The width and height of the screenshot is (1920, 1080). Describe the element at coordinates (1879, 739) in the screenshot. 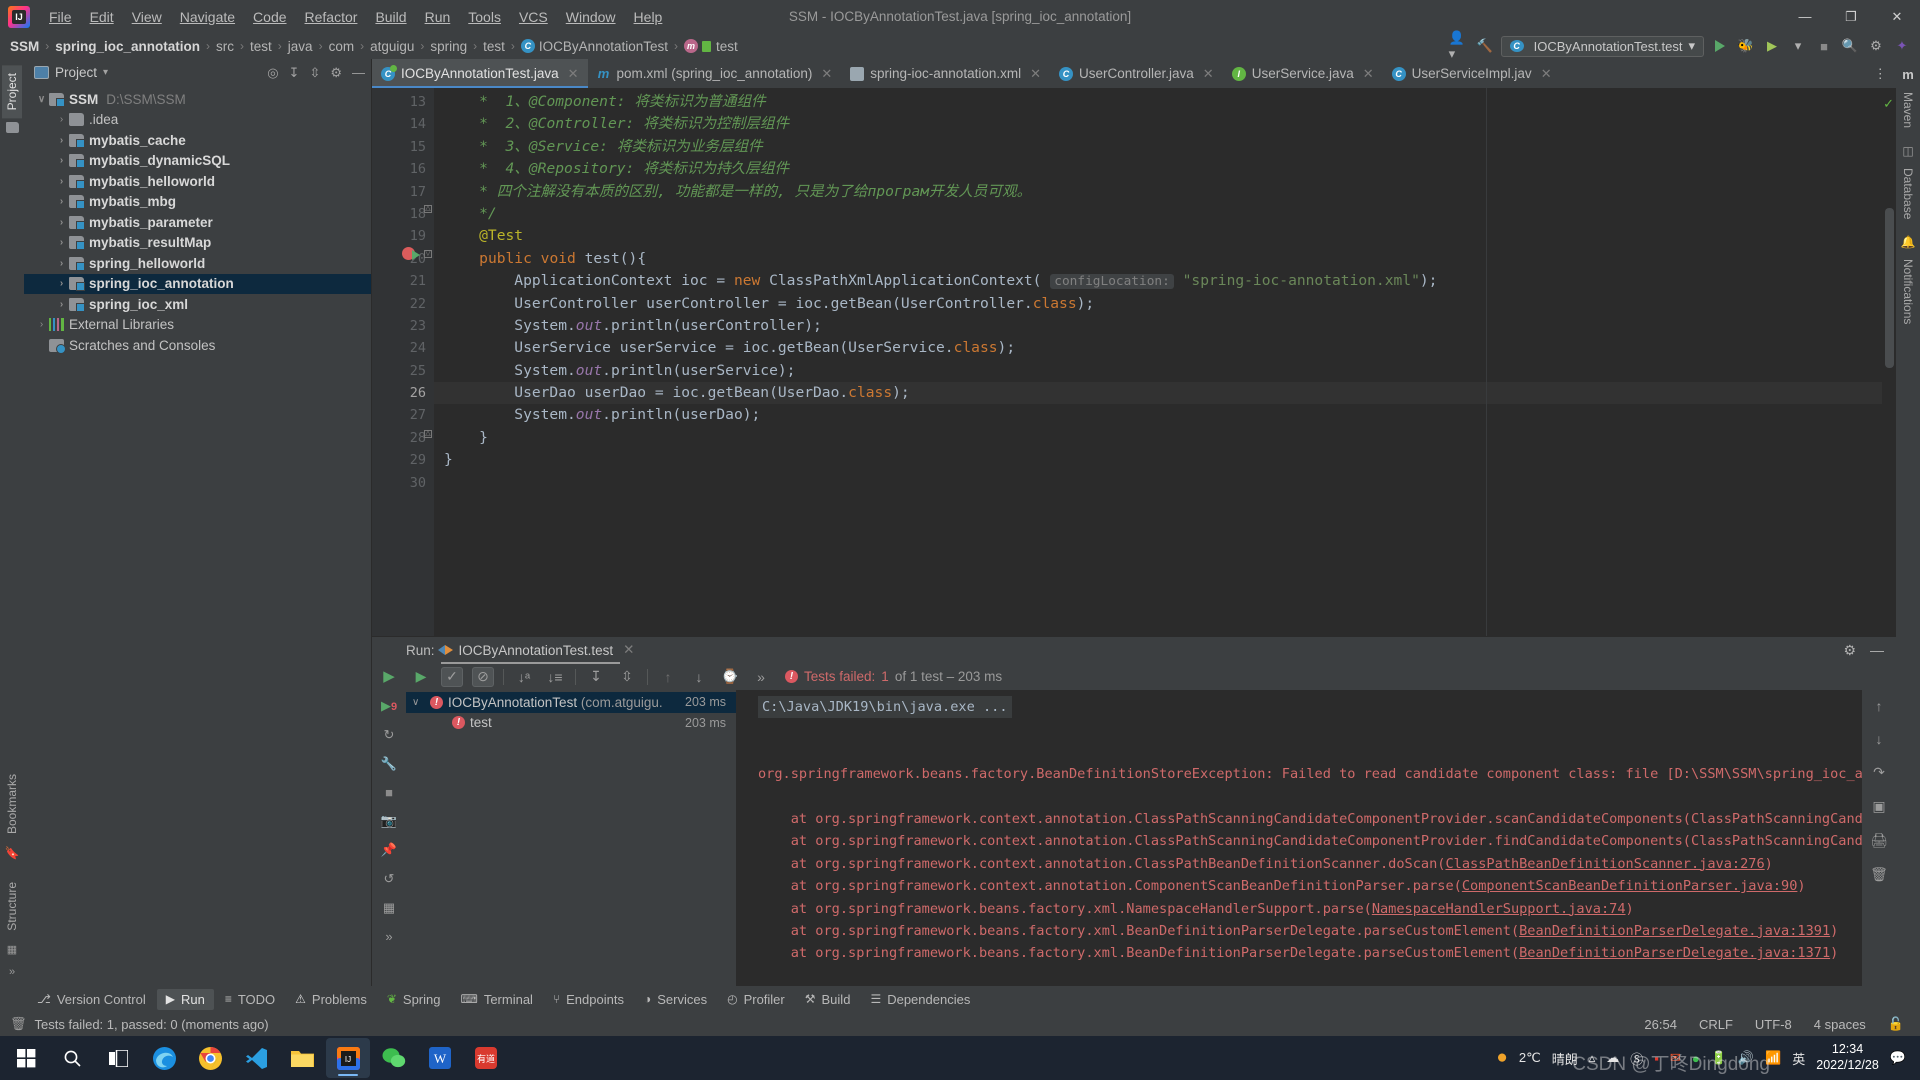

I see `scroll-to-end-icon: ↓` at that location.